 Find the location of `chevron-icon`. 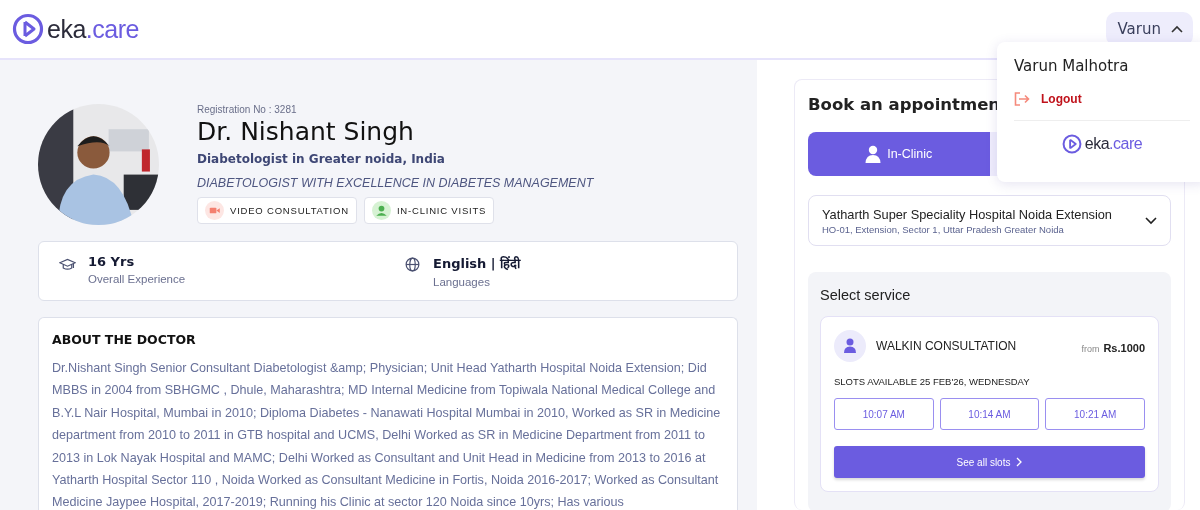

chevron-icon is located at coordinates (1177, 29).